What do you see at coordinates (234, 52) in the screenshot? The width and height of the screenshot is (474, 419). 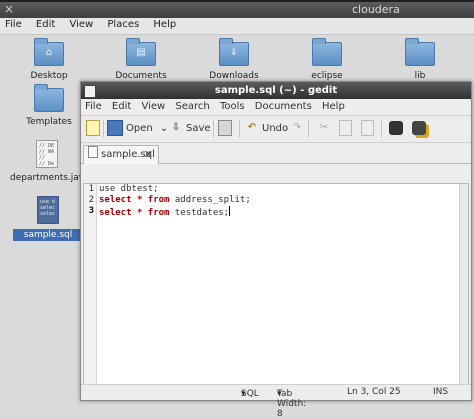 I see `folder-icon: ⇓` at bounding box center [234, 52].